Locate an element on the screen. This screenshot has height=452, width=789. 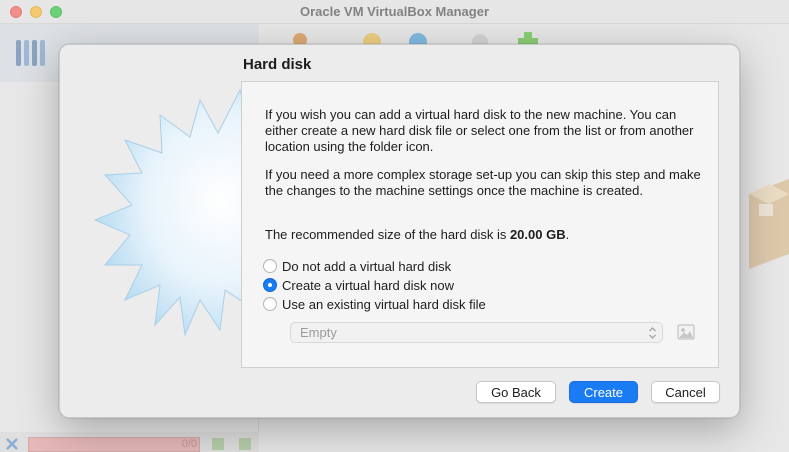
dialog-title: Hard disk is located at coordinates (277, 64).